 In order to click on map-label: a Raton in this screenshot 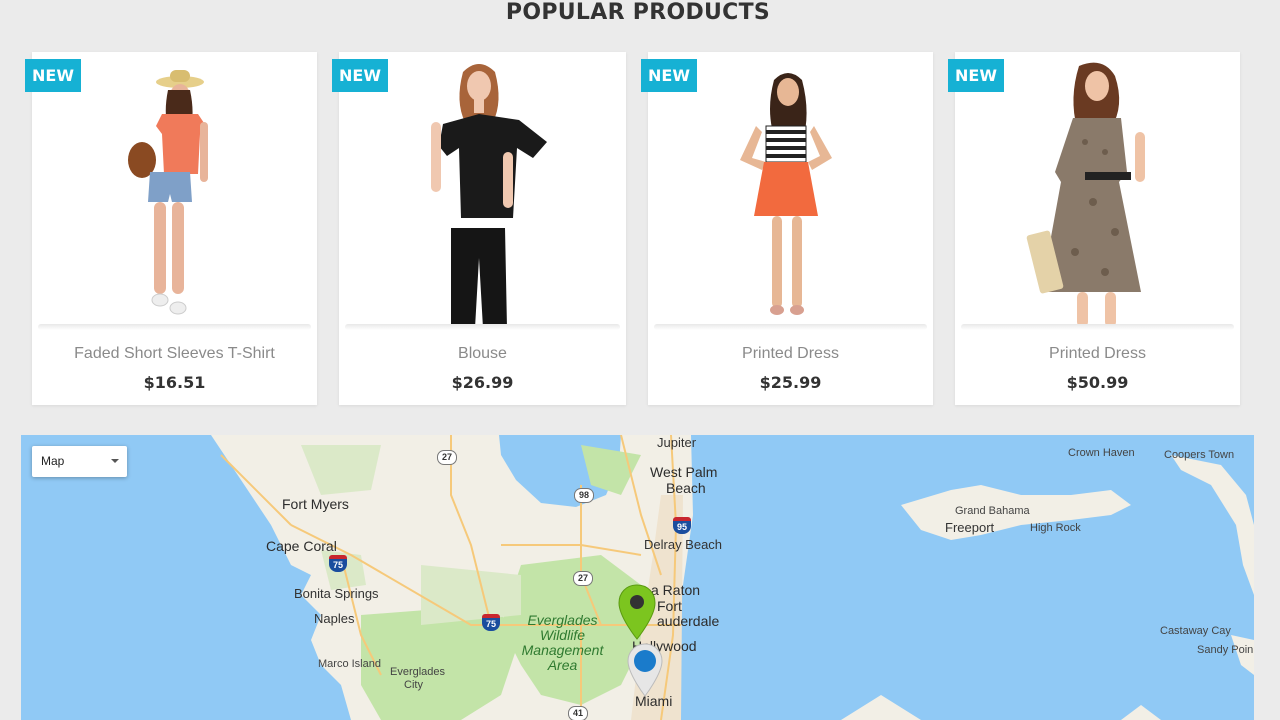, I will do `click(676, 590)`.